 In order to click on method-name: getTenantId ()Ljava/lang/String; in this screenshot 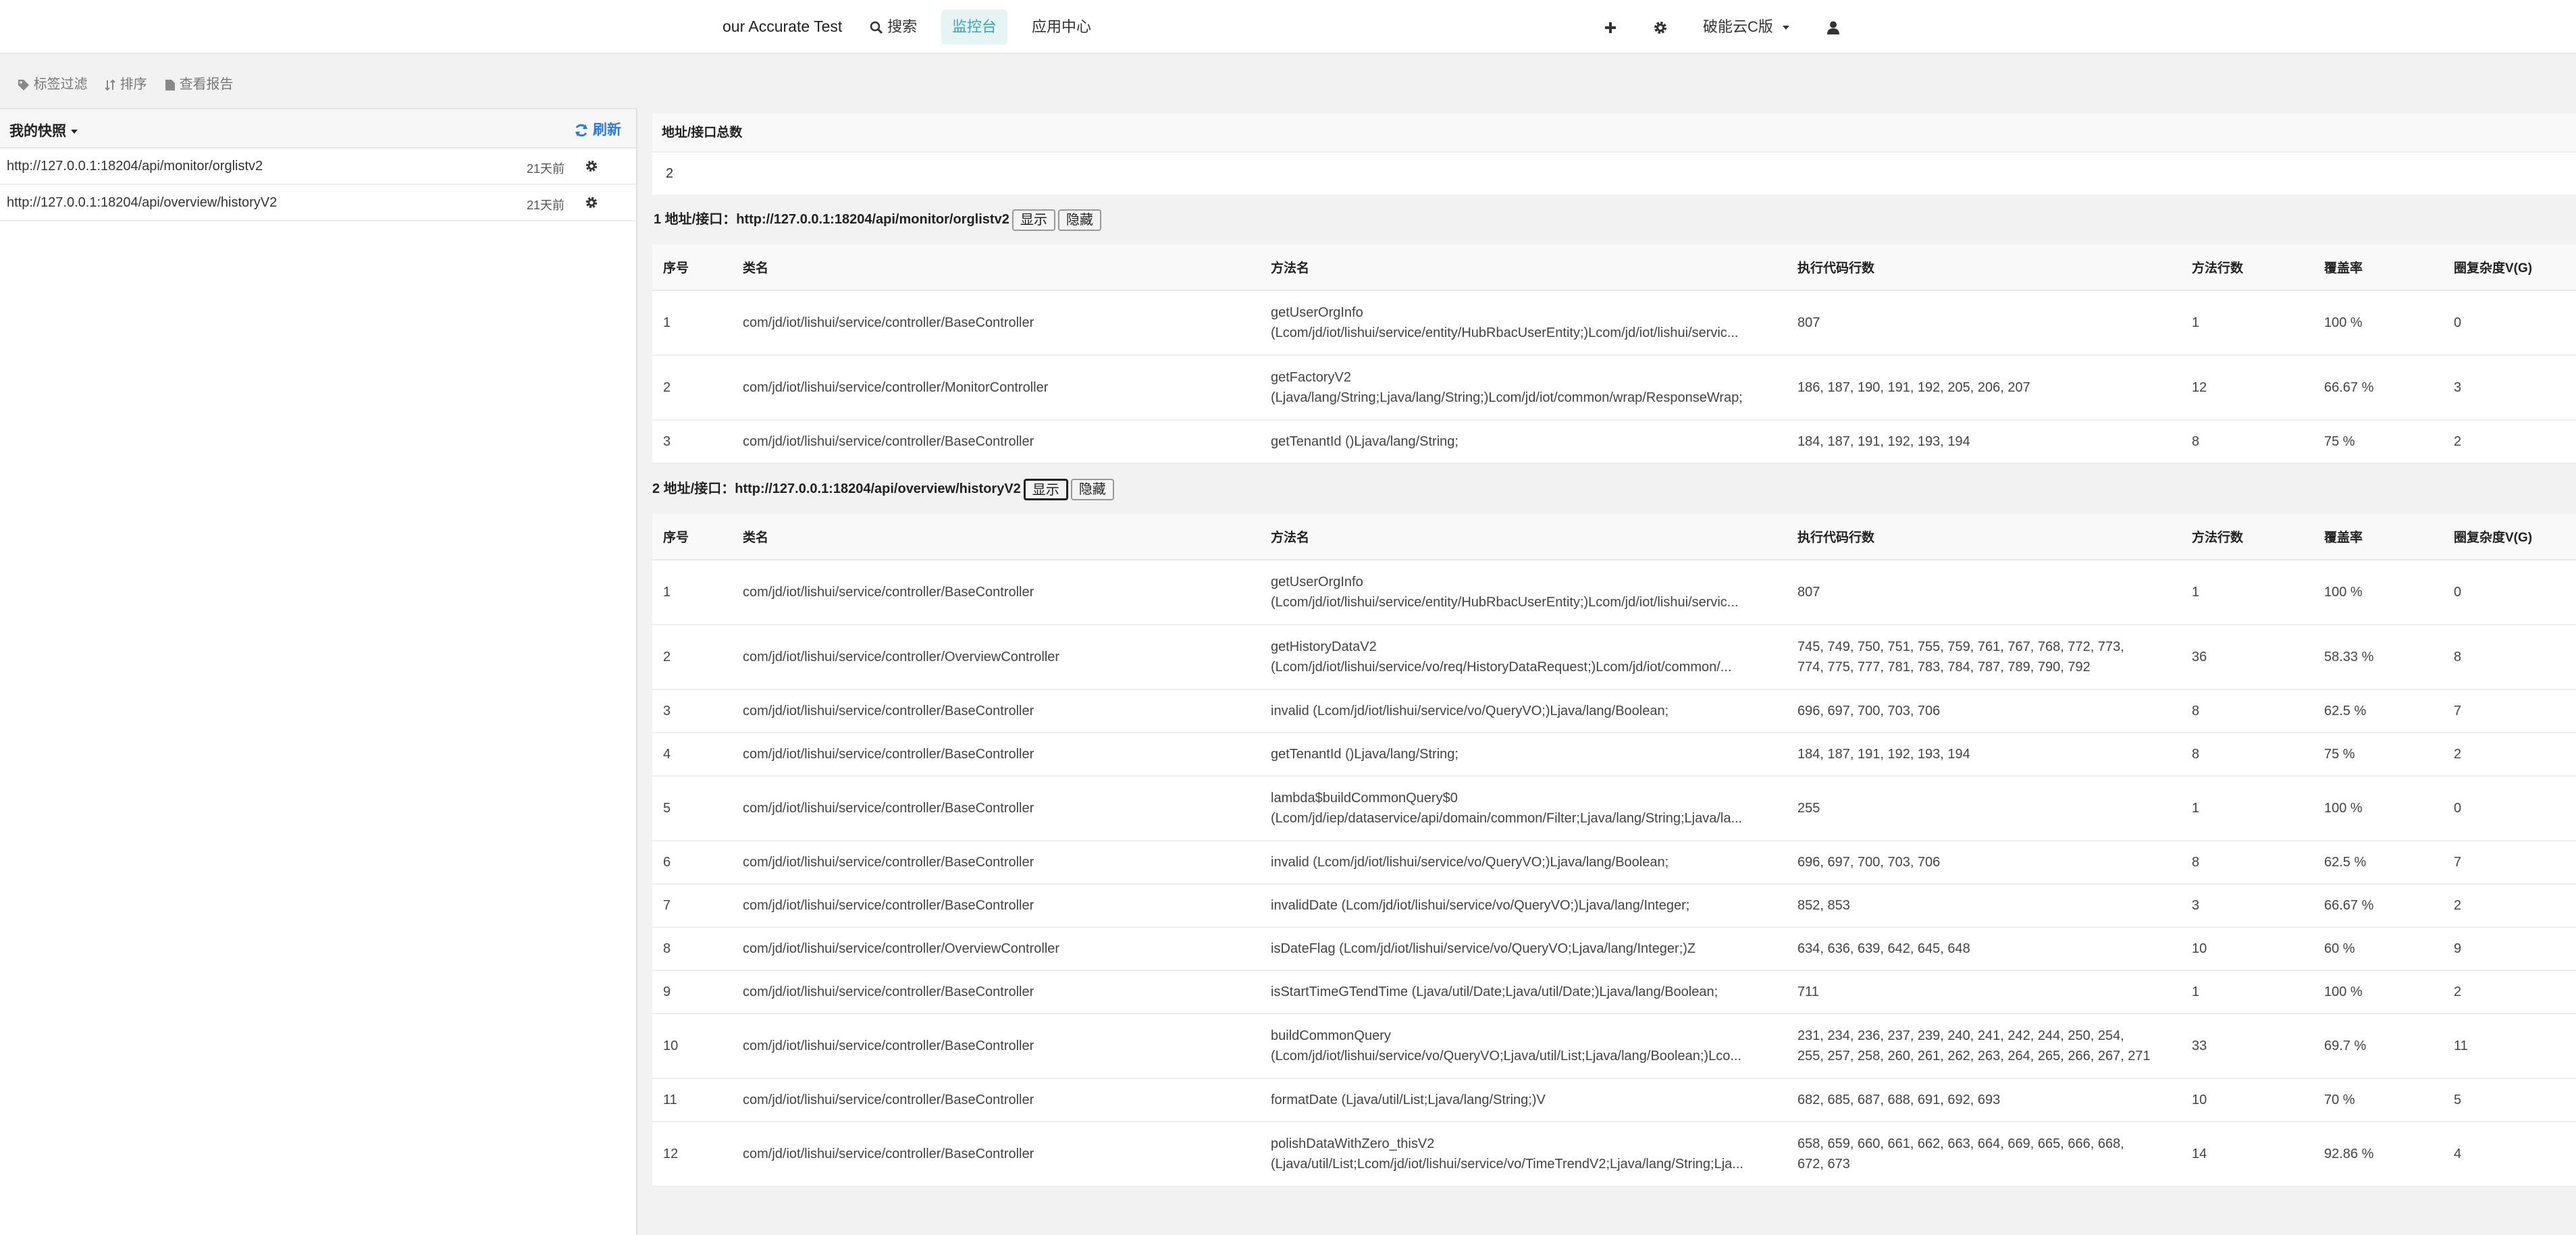, I will do `click(1523, 442)`.